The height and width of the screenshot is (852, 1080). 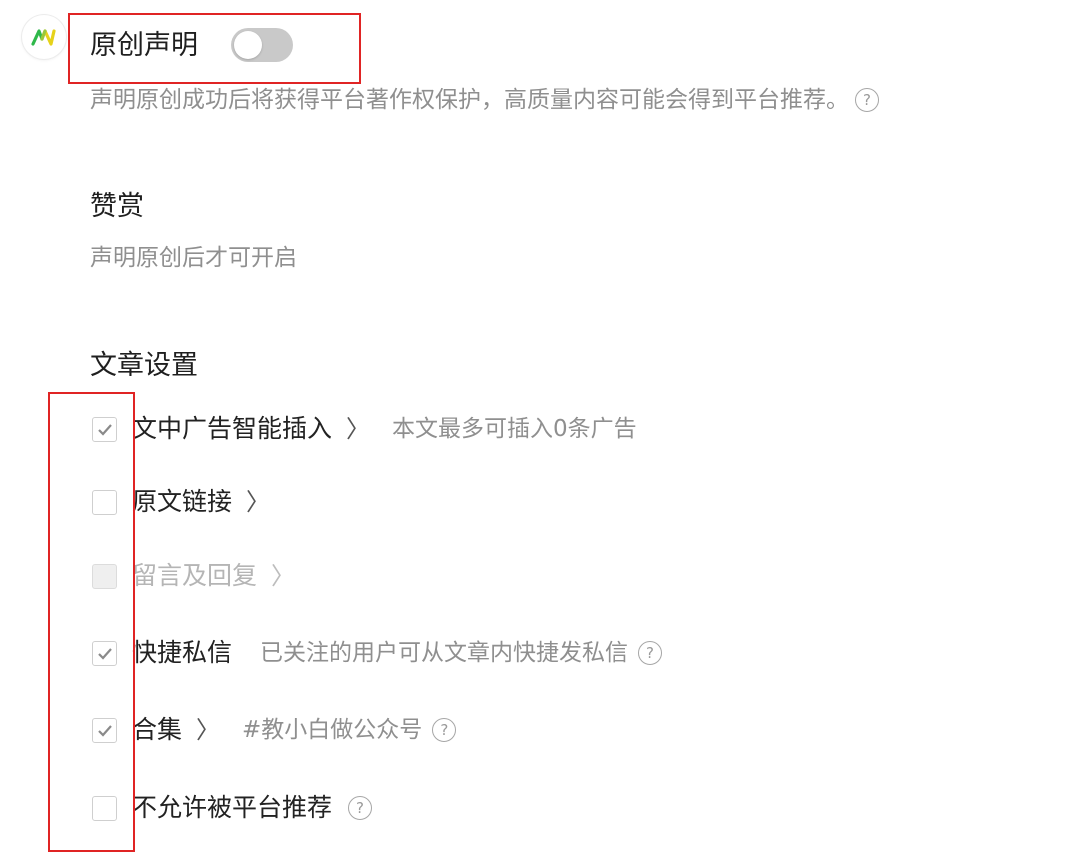 I want to click on collection-note: #教小白做公众号, so click(x=332, y=730).